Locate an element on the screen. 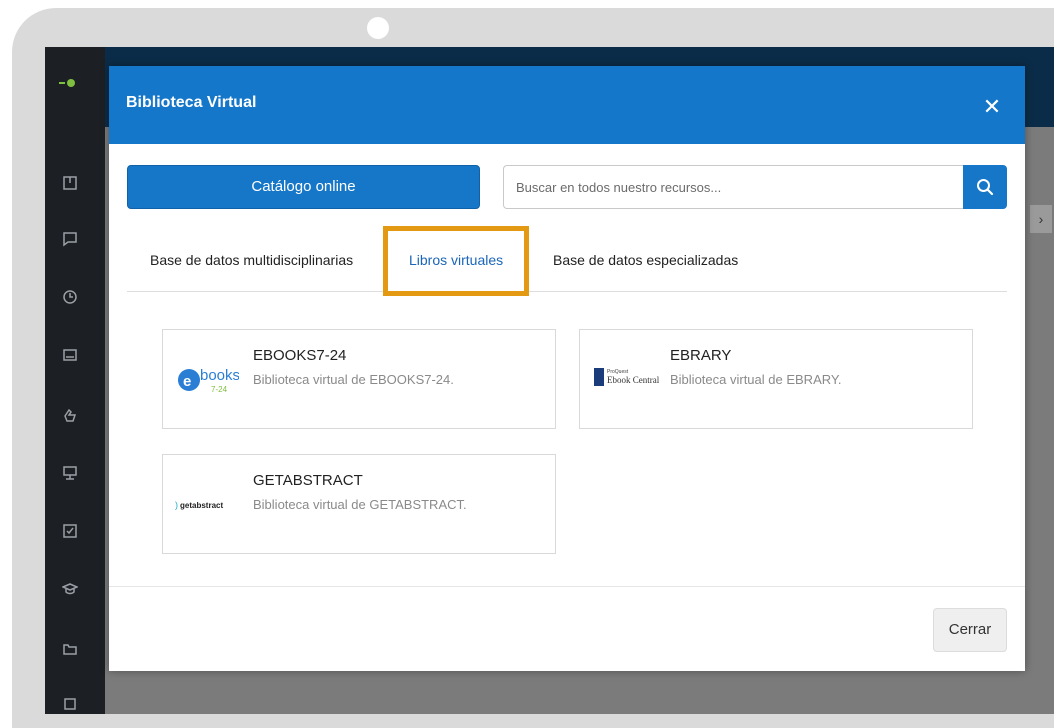 Image resolution: width=1054 pixels, height=728 pixels. modal-footer: Cerrar is located at coordinates (567, 628).